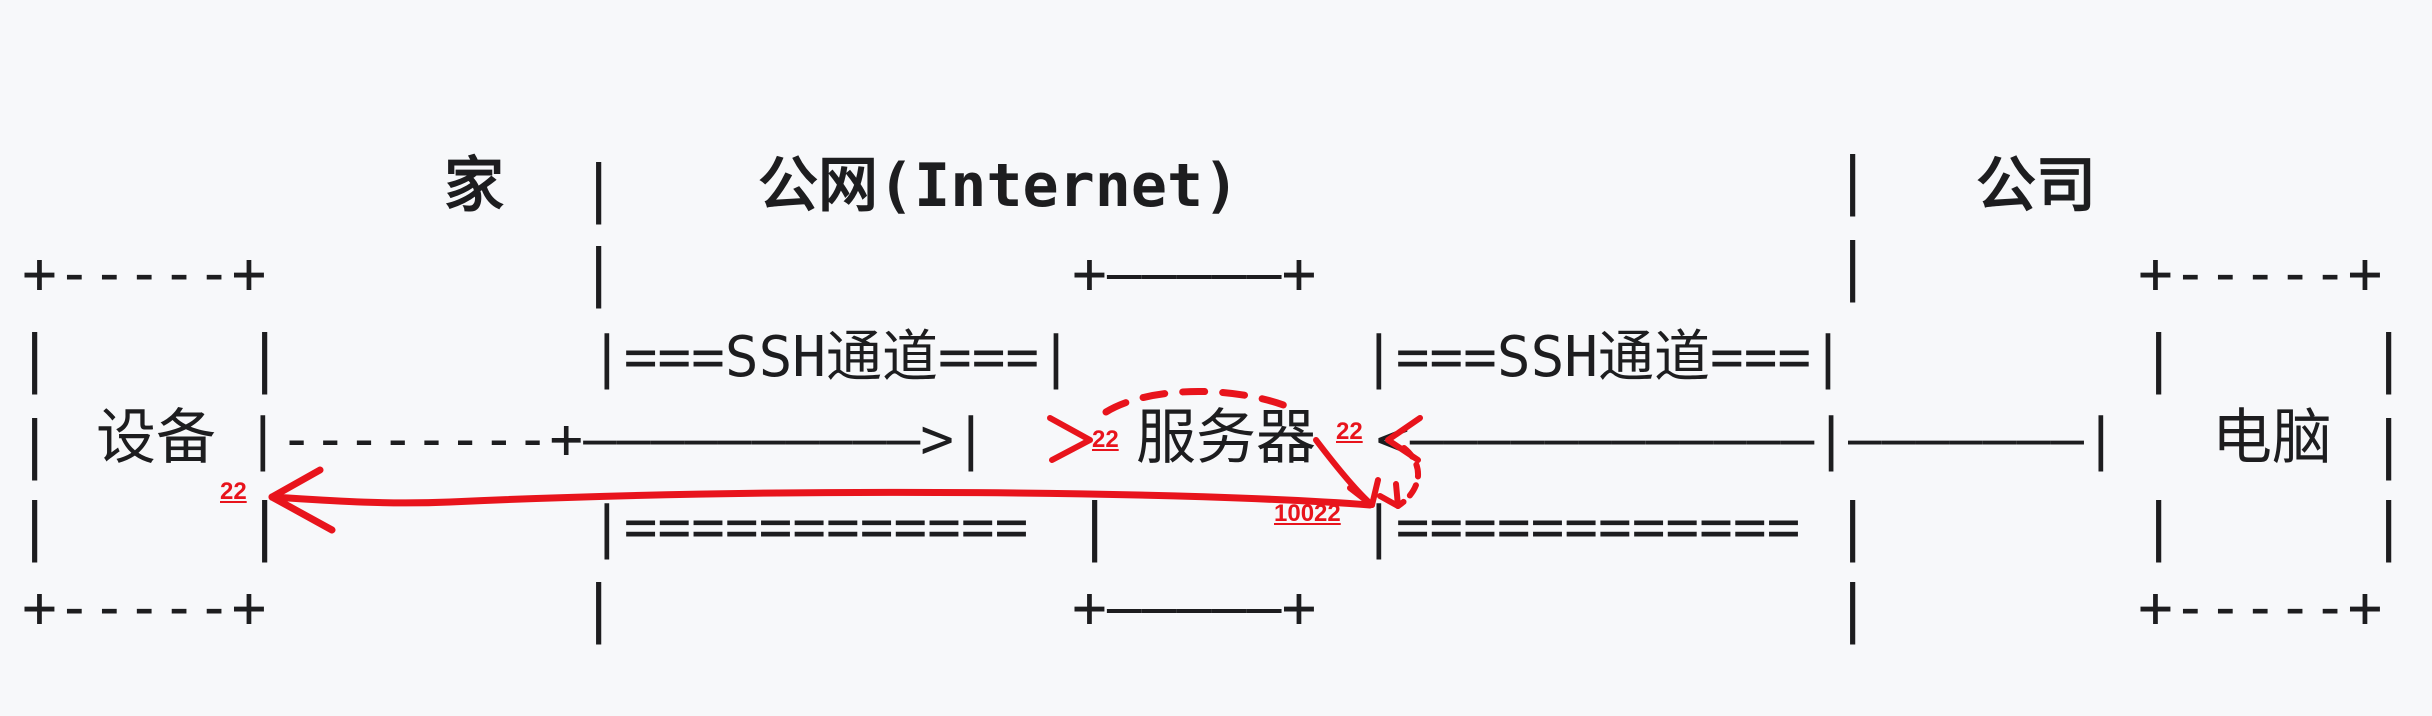 The width and height of the screenshot is (2432, 716). I want to click on forward-arrow-line, so click(821, 498).